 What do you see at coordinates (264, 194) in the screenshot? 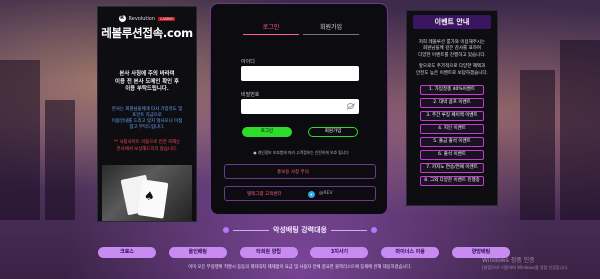
I see `telegram-support-label: 텔레그램 고객센터` at bounding box center [264, 194].